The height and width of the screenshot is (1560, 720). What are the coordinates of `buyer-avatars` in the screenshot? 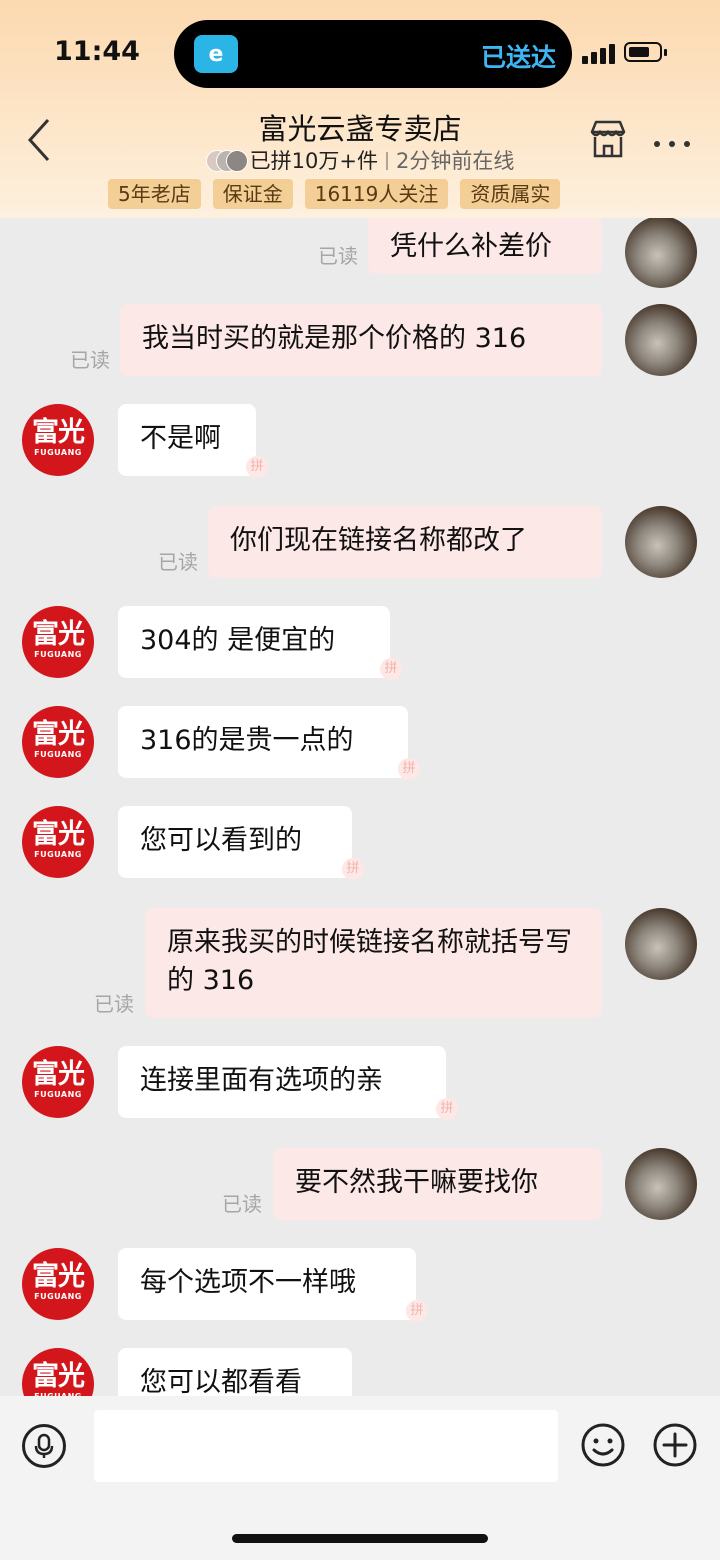 It's located at (226, 161).